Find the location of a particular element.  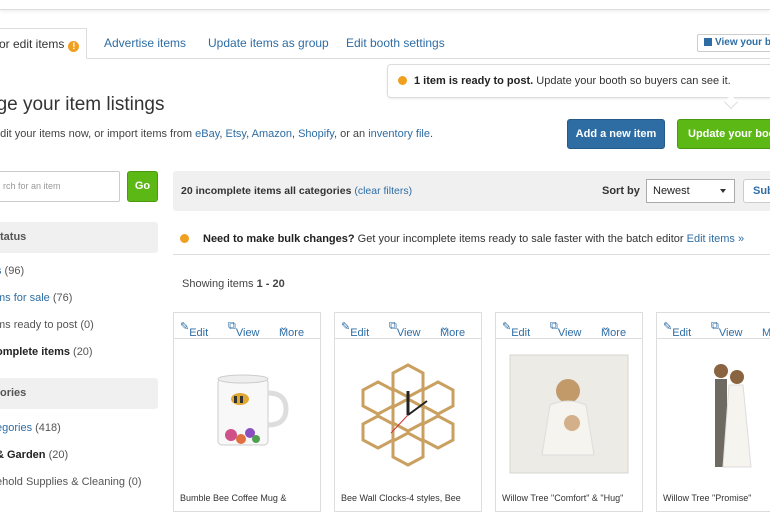

tab-edit-booth-settings: Edit booth settings is located at coordinates (395, 43).